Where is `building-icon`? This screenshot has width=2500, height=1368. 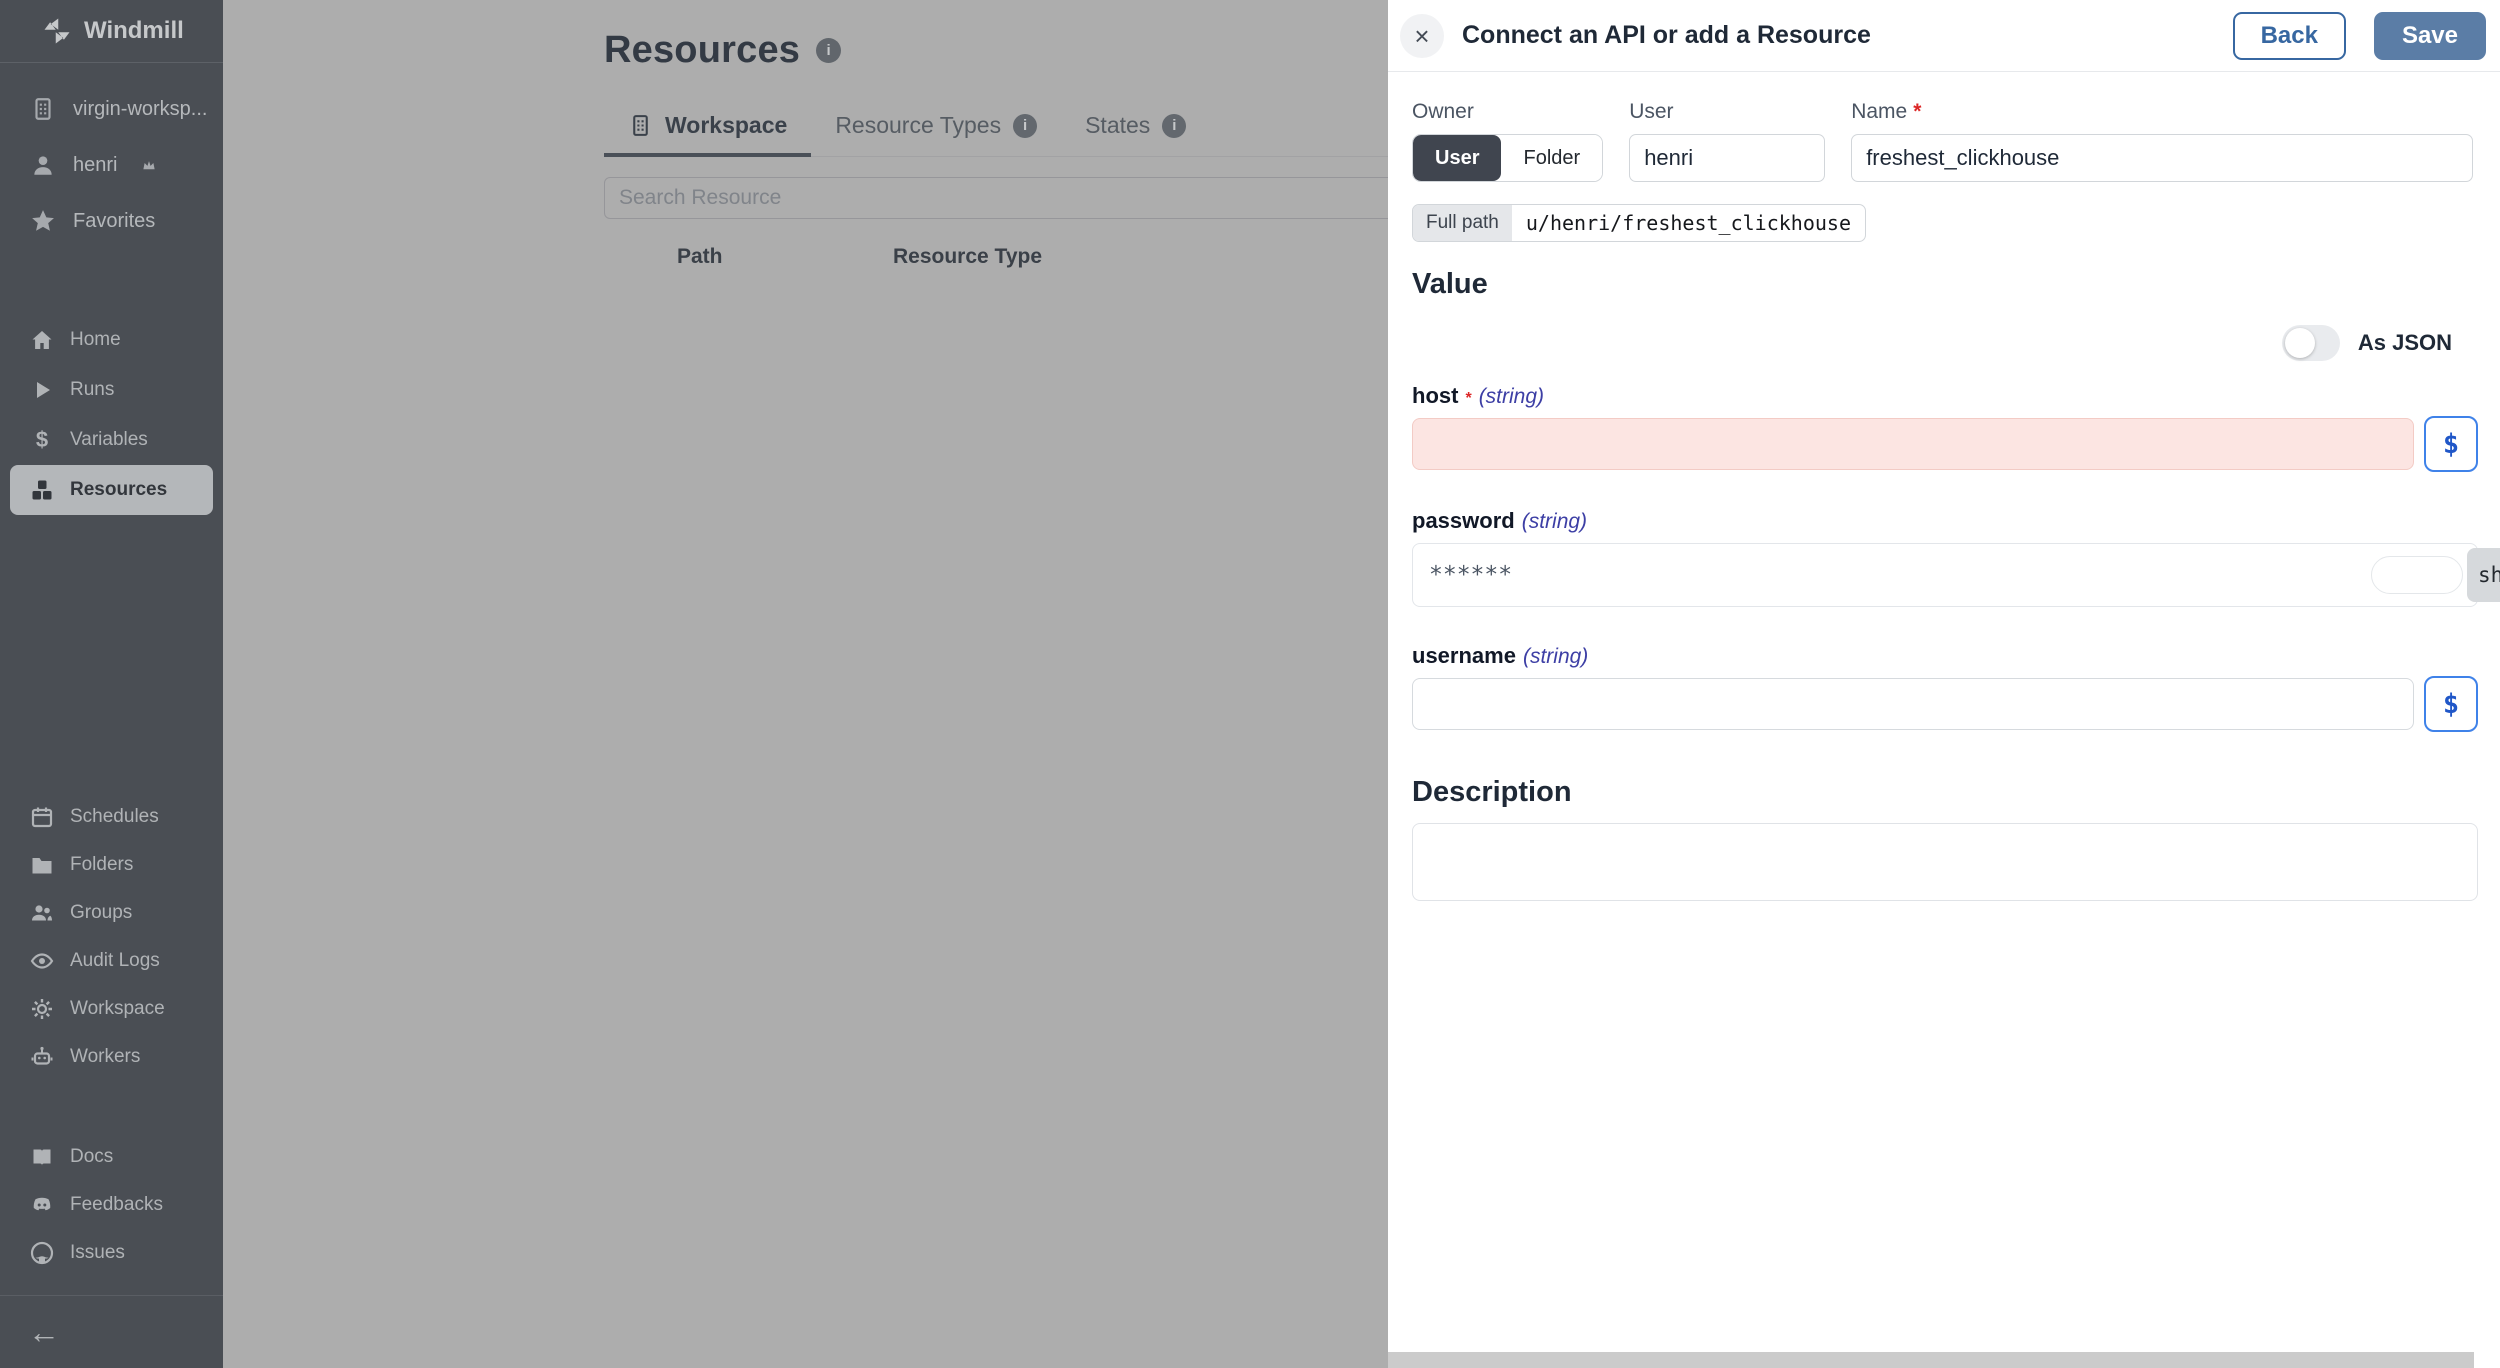
building-icon is located at coordinates (640, 125).